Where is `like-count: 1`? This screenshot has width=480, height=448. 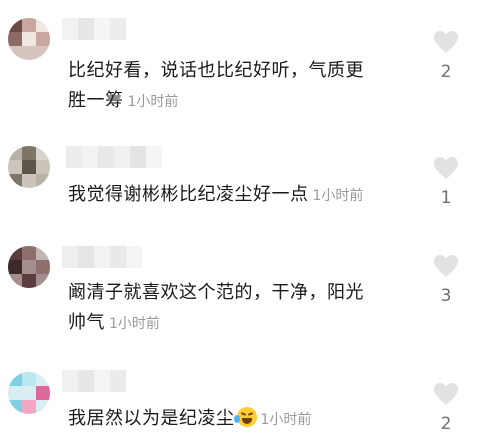 like-count: 1 is located at coordinates (446, 198).